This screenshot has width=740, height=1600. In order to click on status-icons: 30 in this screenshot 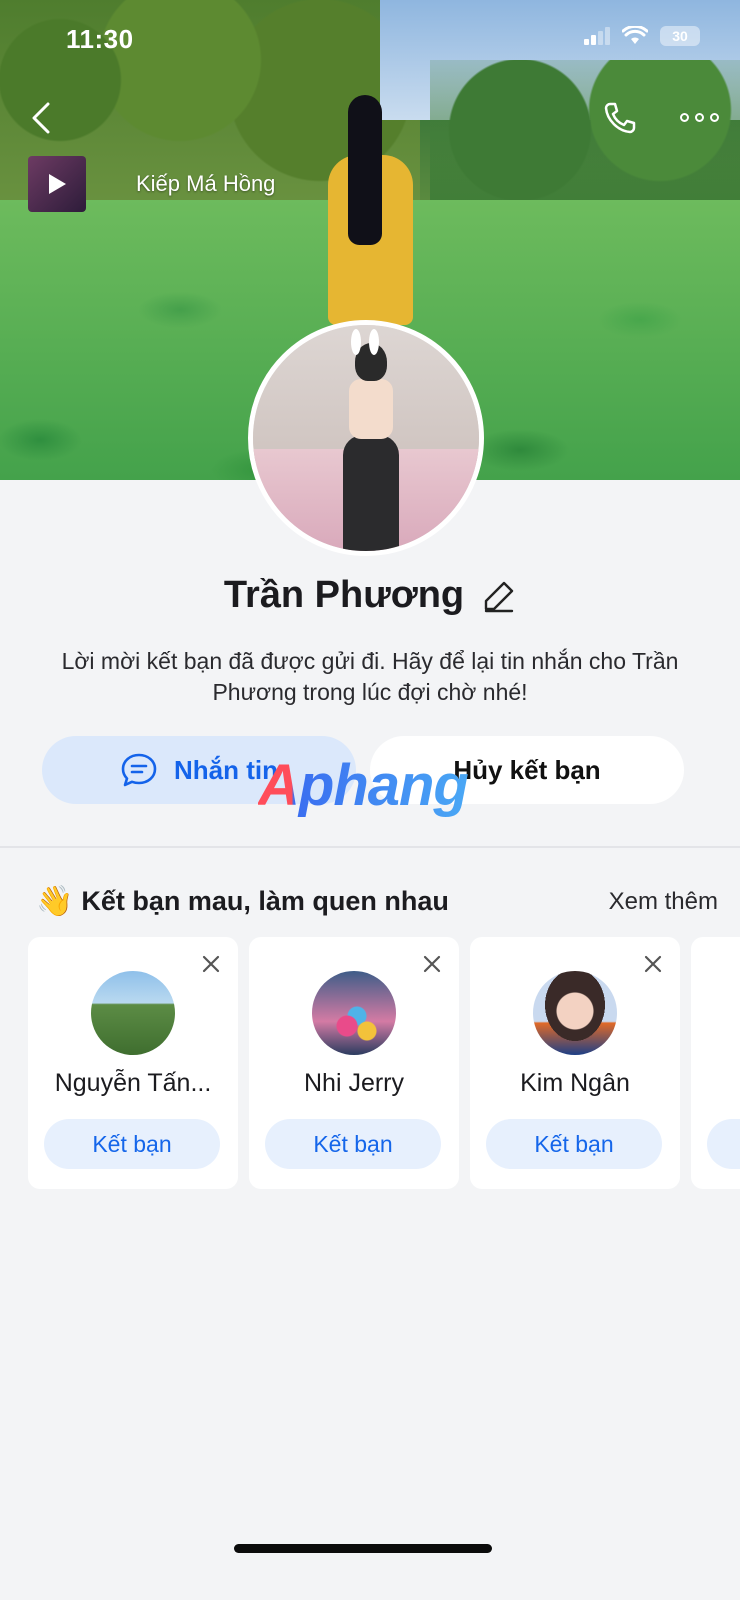, I will do `click(642, 36)`.